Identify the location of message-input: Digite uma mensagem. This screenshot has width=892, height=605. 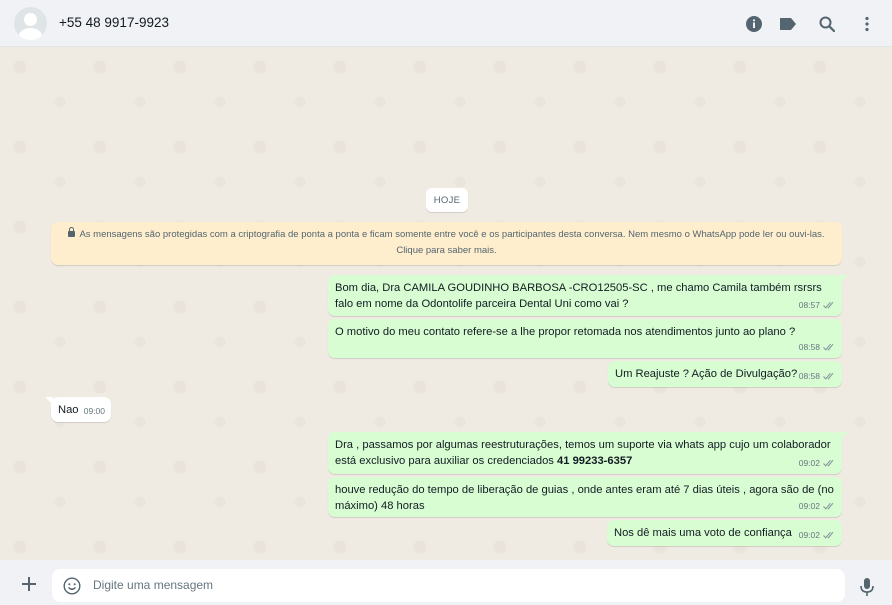
(448, 585).